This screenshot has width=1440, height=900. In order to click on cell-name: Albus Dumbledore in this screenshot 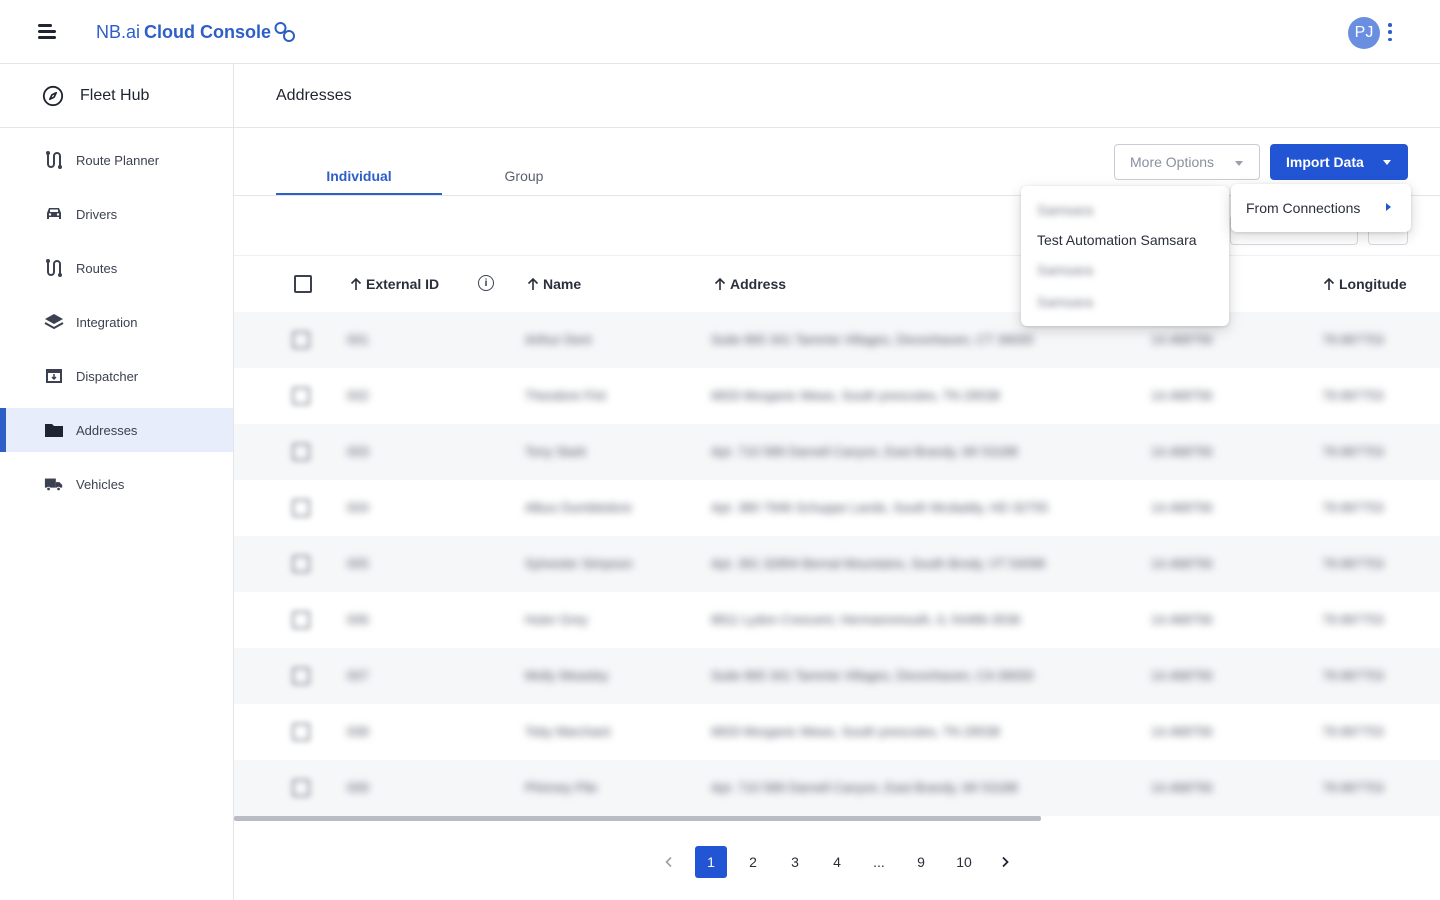, I will do `click(578, 507)`.